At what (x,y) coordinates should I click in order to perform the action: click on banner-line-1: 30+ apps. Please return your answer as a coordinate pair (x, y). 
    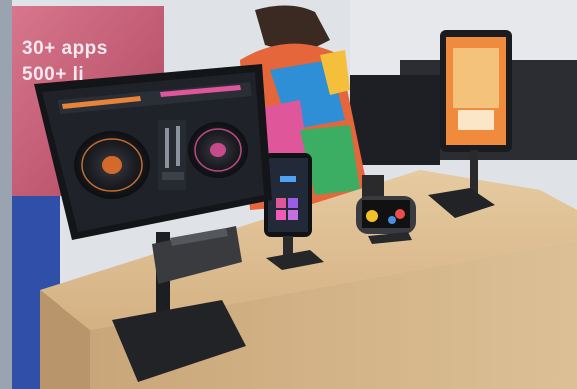
    Looking at the image, I should click on (65, 48).